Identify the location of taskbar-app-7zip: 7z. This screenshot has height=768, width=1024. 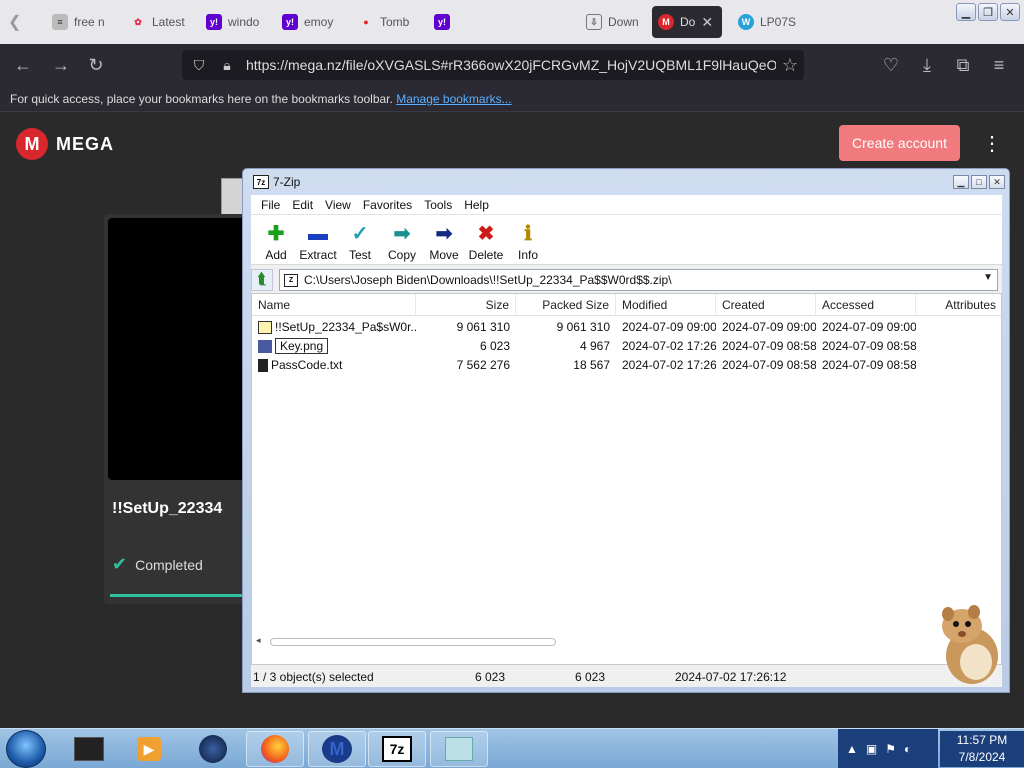
(397, 749).